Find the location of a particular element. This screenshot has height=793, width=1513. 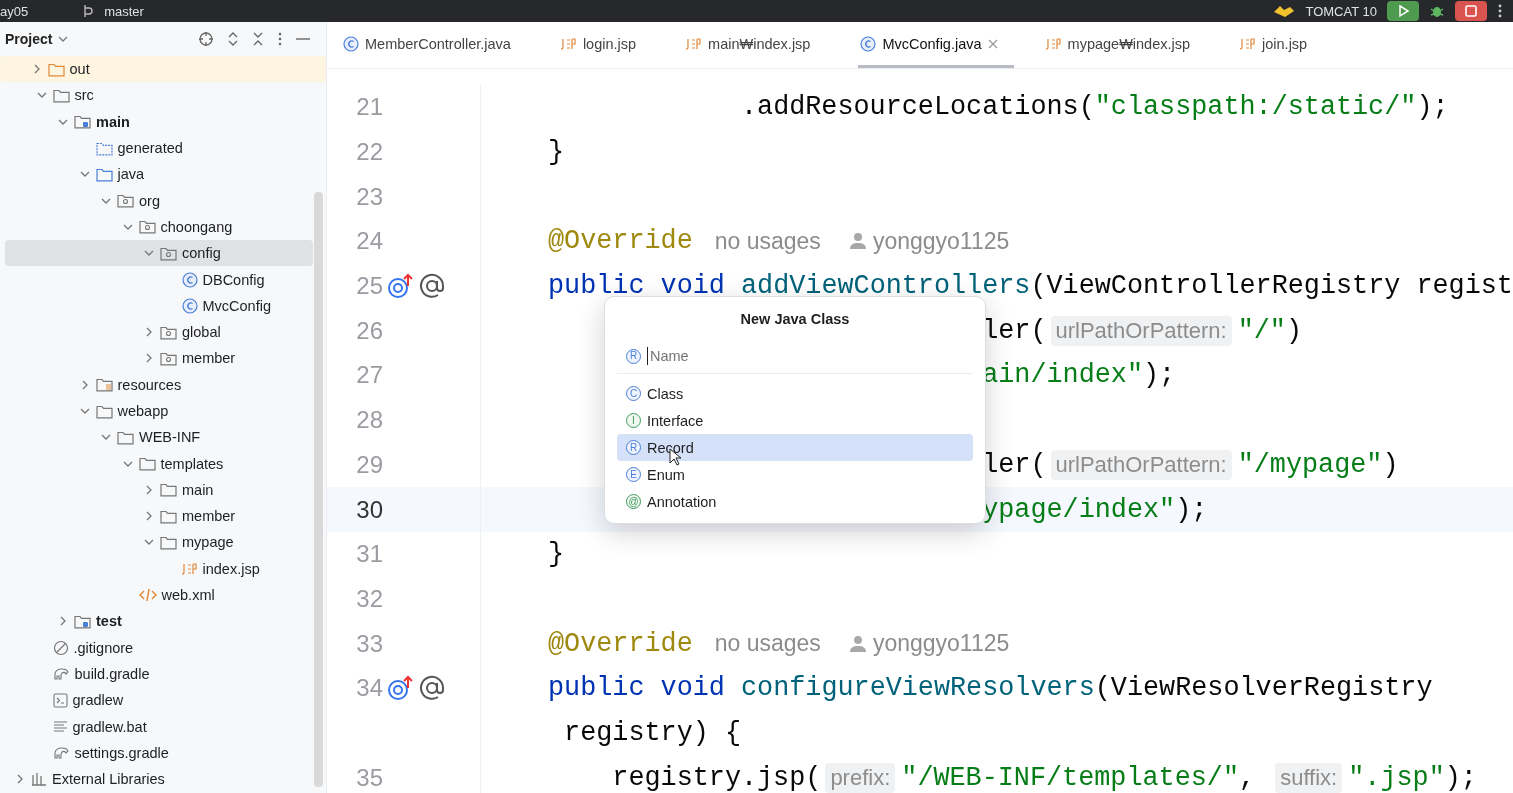

chevron-down-icon is located at coordinates (63, 39).